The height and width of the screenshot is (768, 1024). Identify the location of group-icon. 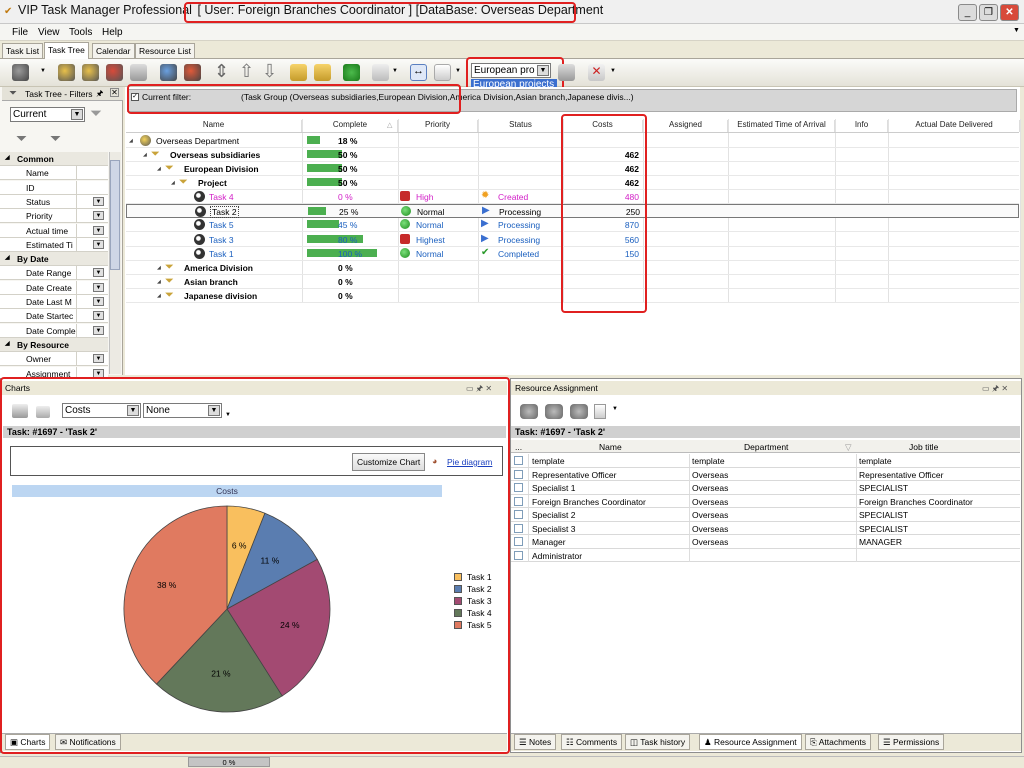
(298, 72).